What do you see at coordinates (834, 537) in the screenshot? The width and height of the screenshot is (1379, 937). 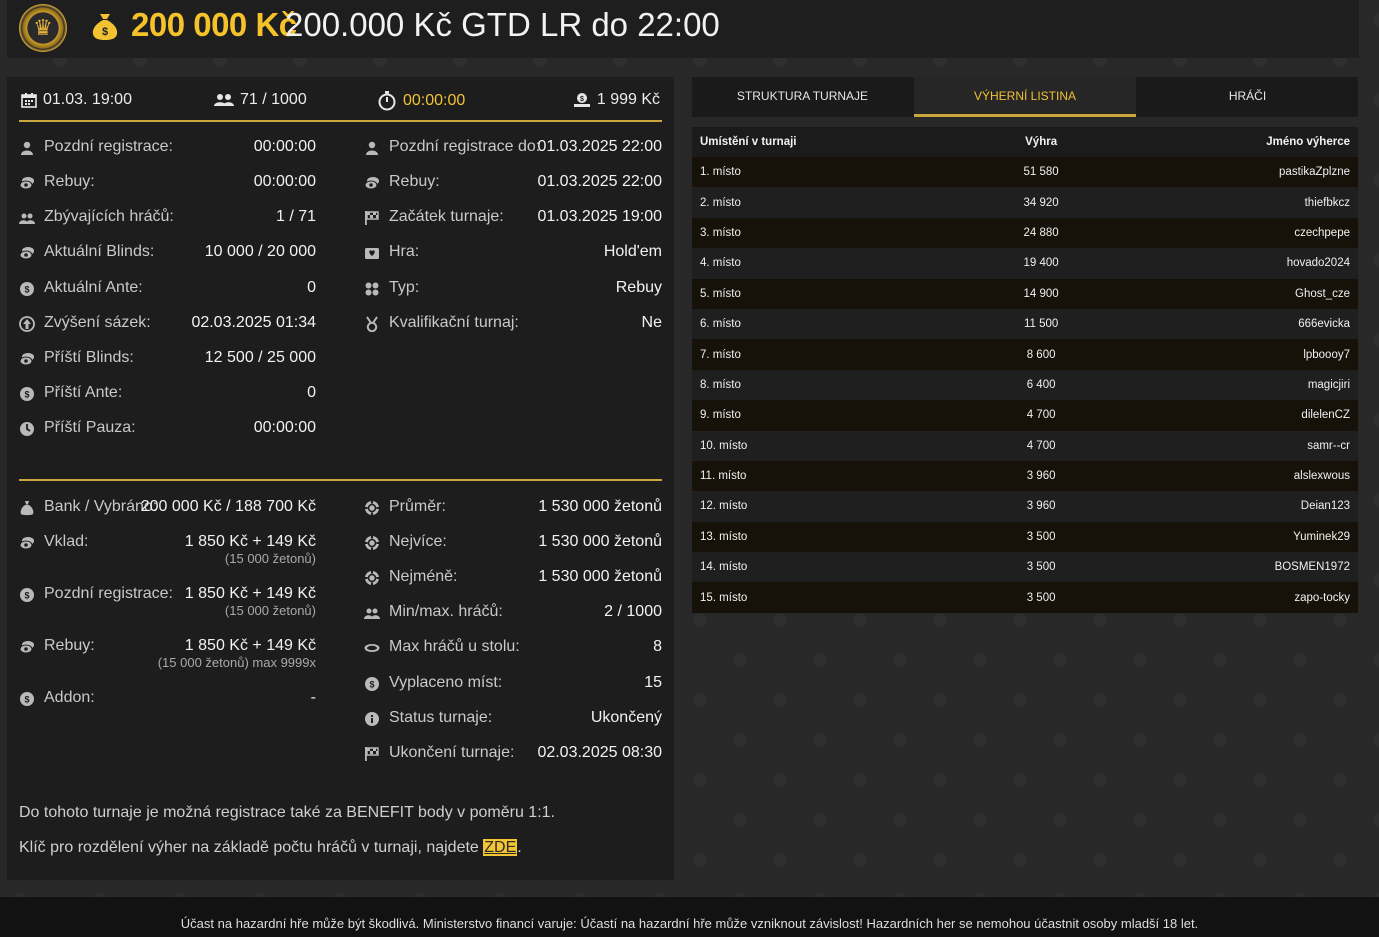 I see `place-cell: 13. místo` at bounding box center [834, 537].